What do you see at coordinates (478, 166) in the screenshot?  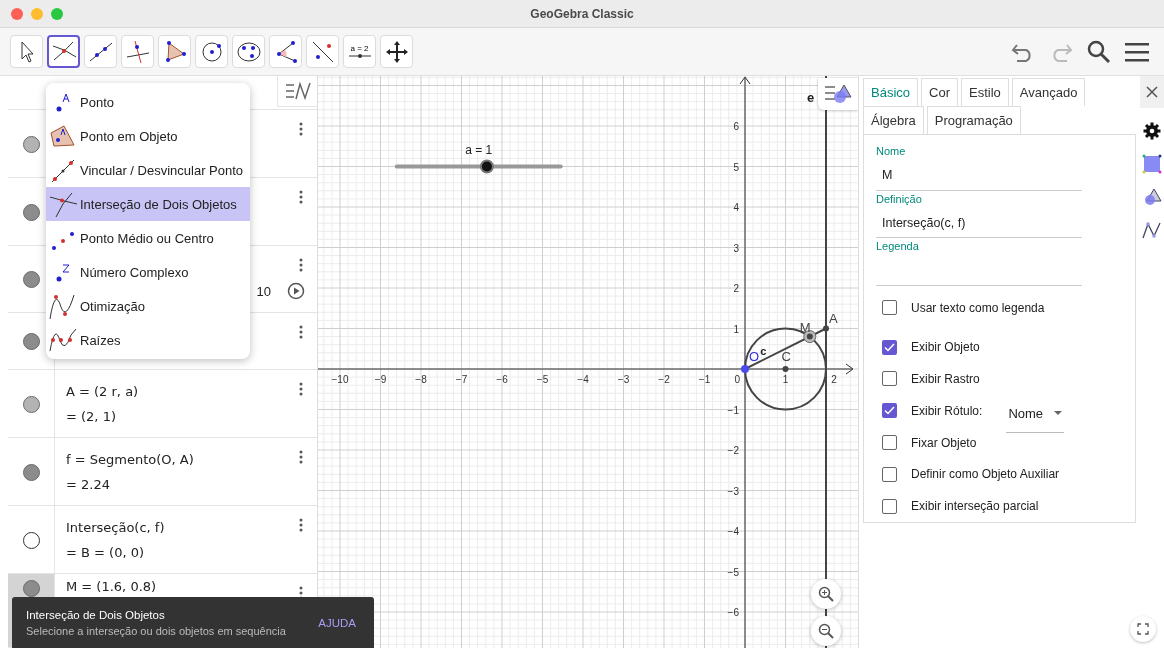 I see `canvas-slider` at bounding box center [478, 166].